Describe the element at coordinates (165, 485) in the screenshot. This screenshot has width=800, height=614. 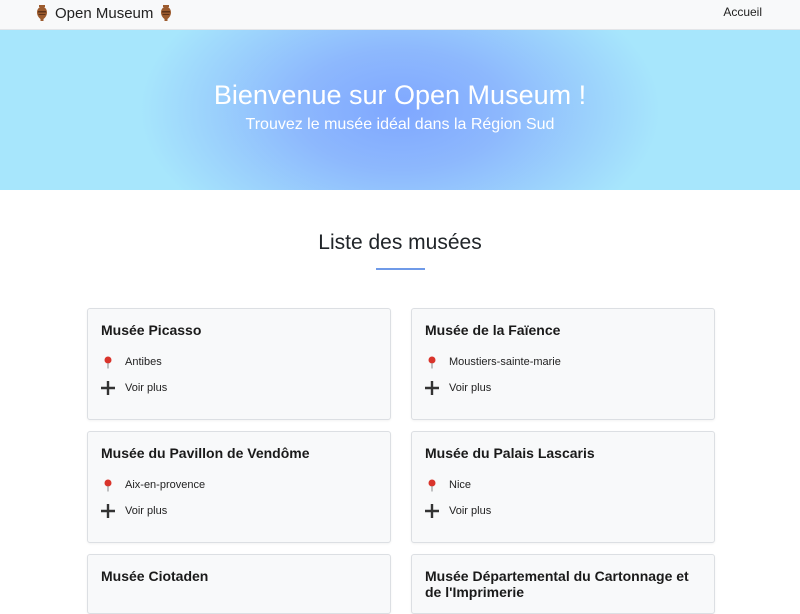
I see `museum-city: Aix-en-provence` at that location.